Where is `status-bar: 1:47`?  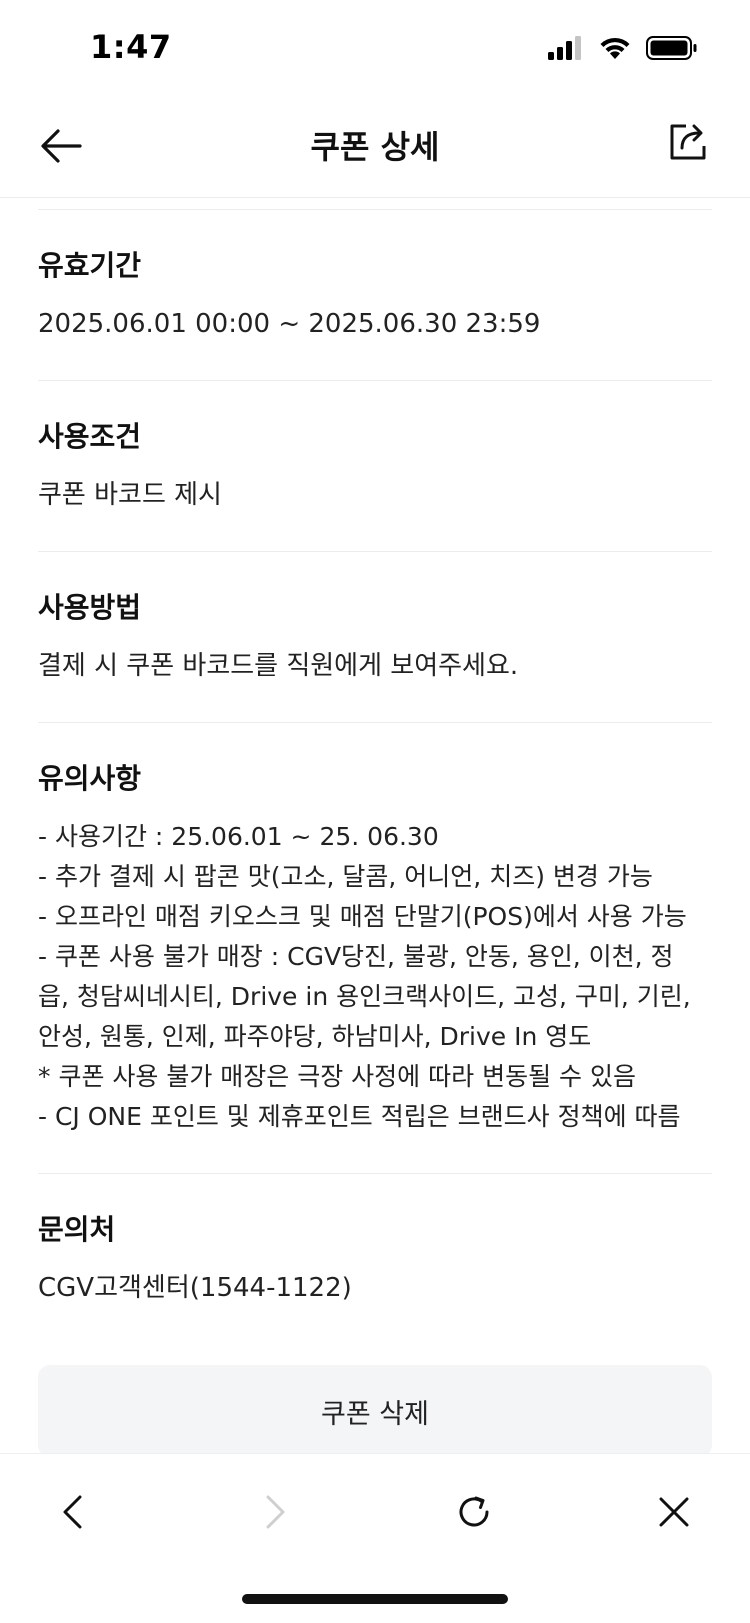 status-bar: 1:47 is located at coordinates (375, 50).